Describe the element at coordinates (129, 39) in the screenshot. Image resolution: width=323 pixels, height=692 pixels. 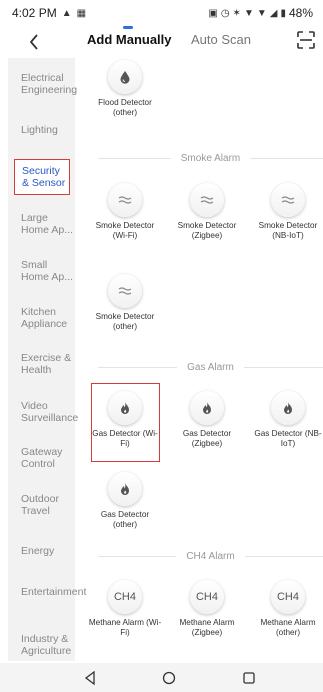
I see `tab-add-manually: Add Manually` at that location.